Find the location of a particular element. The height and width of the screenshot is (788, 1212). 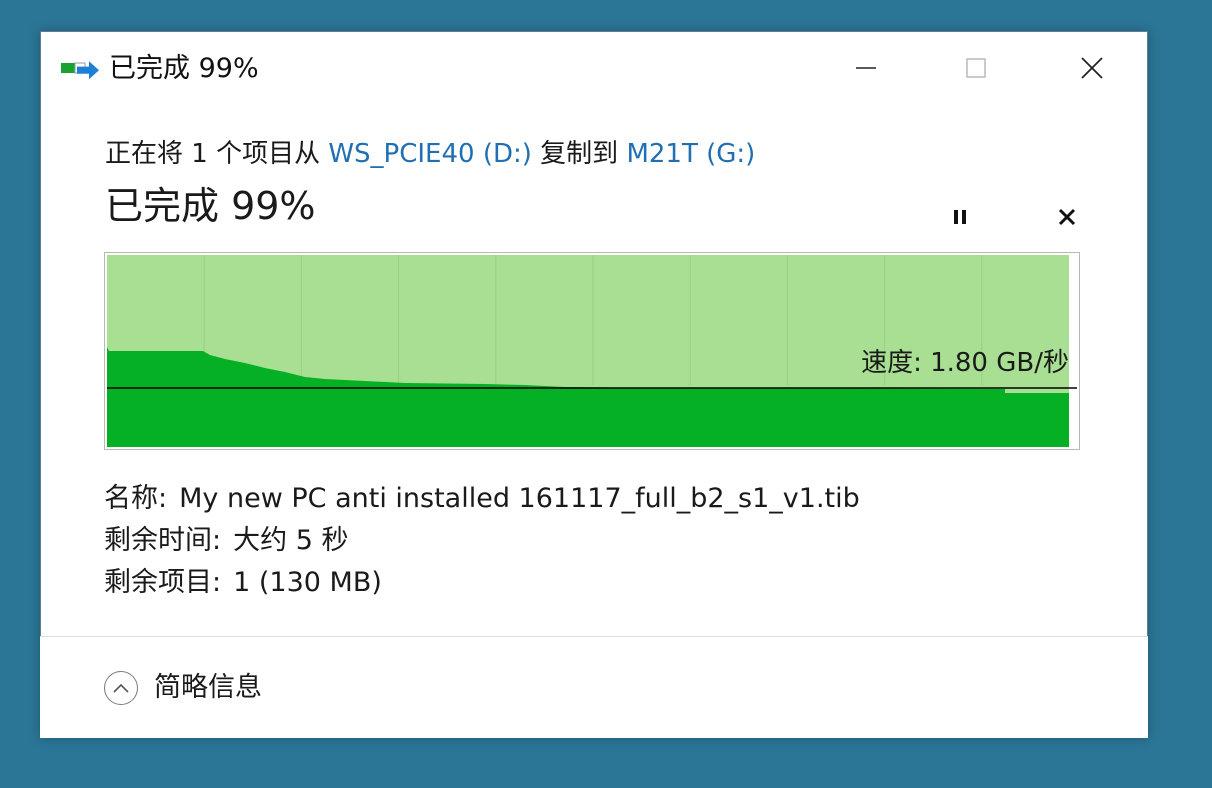

minimize-button is located at coordinates (866, 68).